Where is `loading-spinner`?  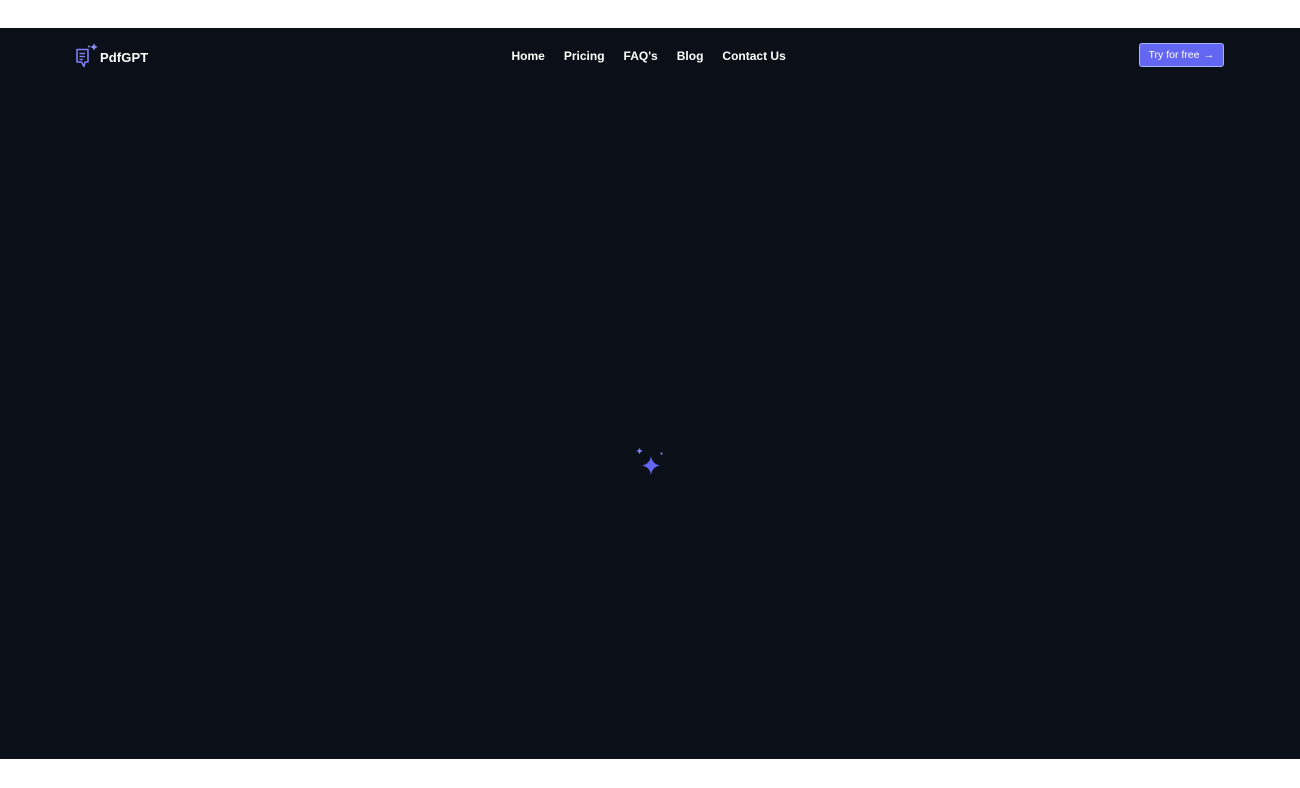
loading-spinner is located at coordinates (650, 462).